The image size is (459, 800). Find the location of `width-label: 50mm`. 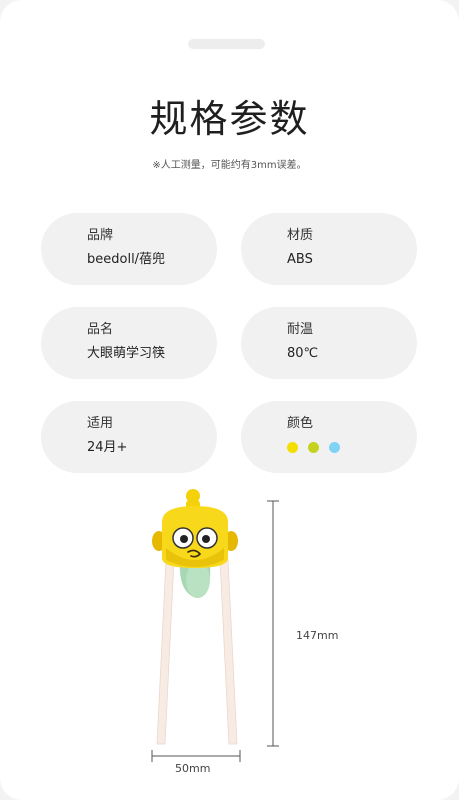

width-label: 50mm is located at coordinates (193, 768).